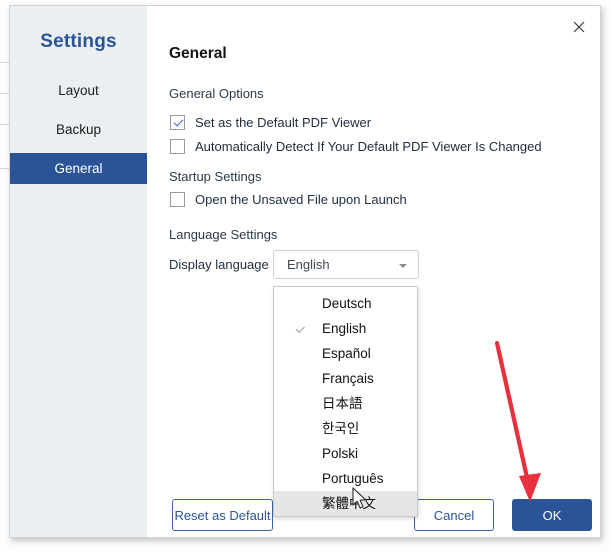  I want to click on dropdown-option-francais: Français, so click(345, 378).